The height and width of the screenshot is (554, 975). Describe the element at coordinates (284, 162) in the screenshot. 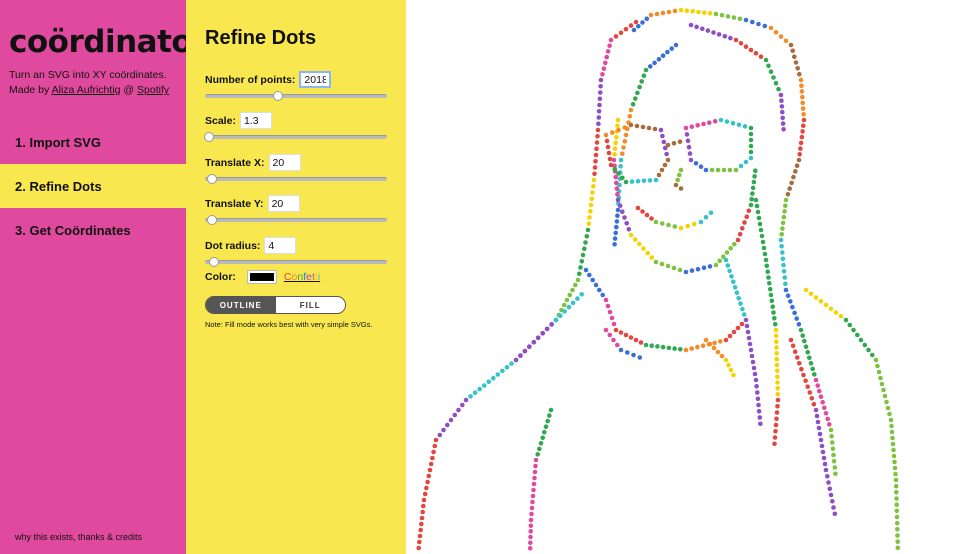

I see `translate-x-input` at that location.